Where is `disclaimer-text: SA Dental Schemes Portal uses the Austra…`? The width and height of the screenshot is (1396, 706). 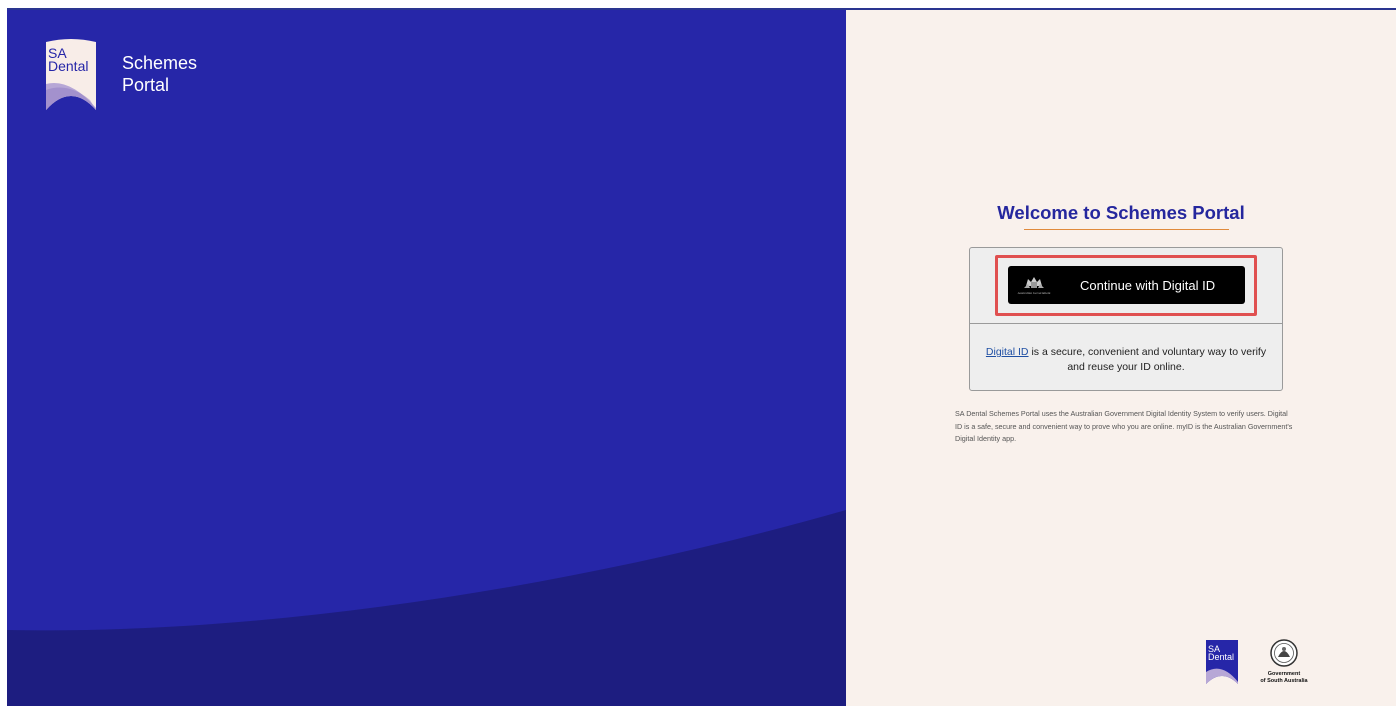
disclaimer-text: SA Dental Schemes Portal uses the Austra… is located at coordinates (1124, 426).